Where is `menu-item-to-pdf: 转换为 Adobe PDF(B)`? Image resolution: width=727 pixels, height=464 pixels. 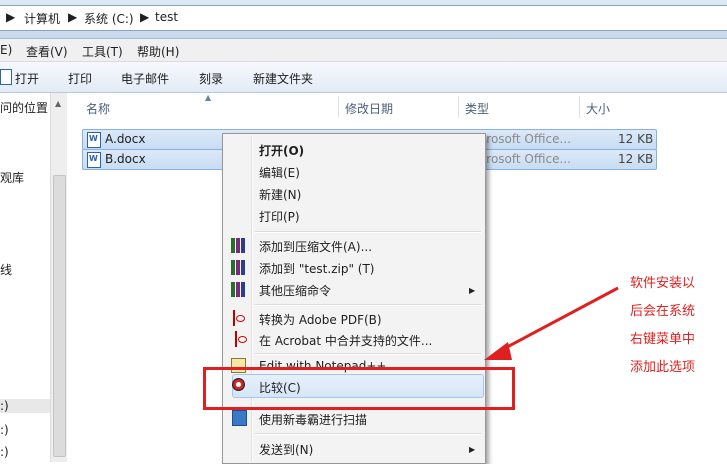 menu-item-to-pdf: 转换为 Adobe PDF(B) is located at coordinates (320, 319).